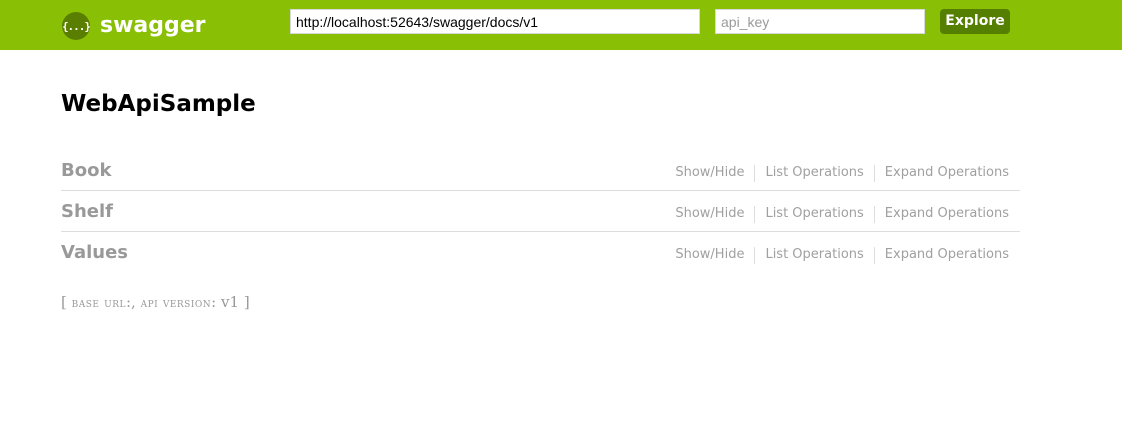 The image size is (1122, 440). I want to click on api-version-value: v1, so click(230, 302).